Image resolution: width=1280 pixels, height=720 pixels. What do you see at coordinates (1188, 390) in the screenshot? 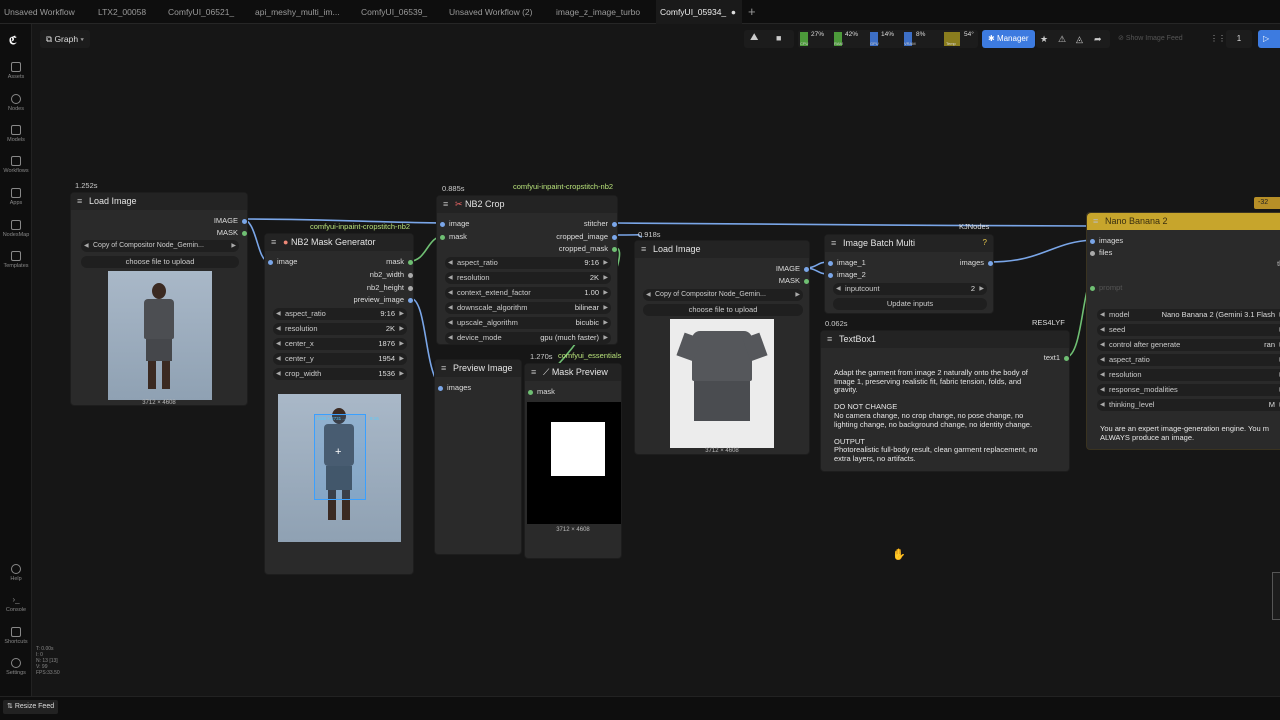
I see `widget-response-modalities: response_modalities` at bounding box center [1188, 390].